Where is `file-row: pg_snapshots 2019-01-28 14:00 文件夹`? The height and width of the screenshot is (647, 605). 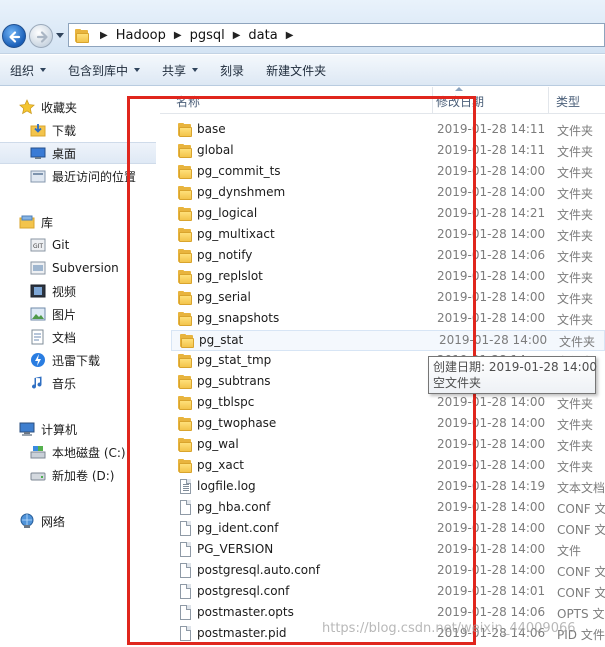
file-row: pg_snapshots 2019-01-28 14:00 文件夹 is located at coordinates (387, 319).